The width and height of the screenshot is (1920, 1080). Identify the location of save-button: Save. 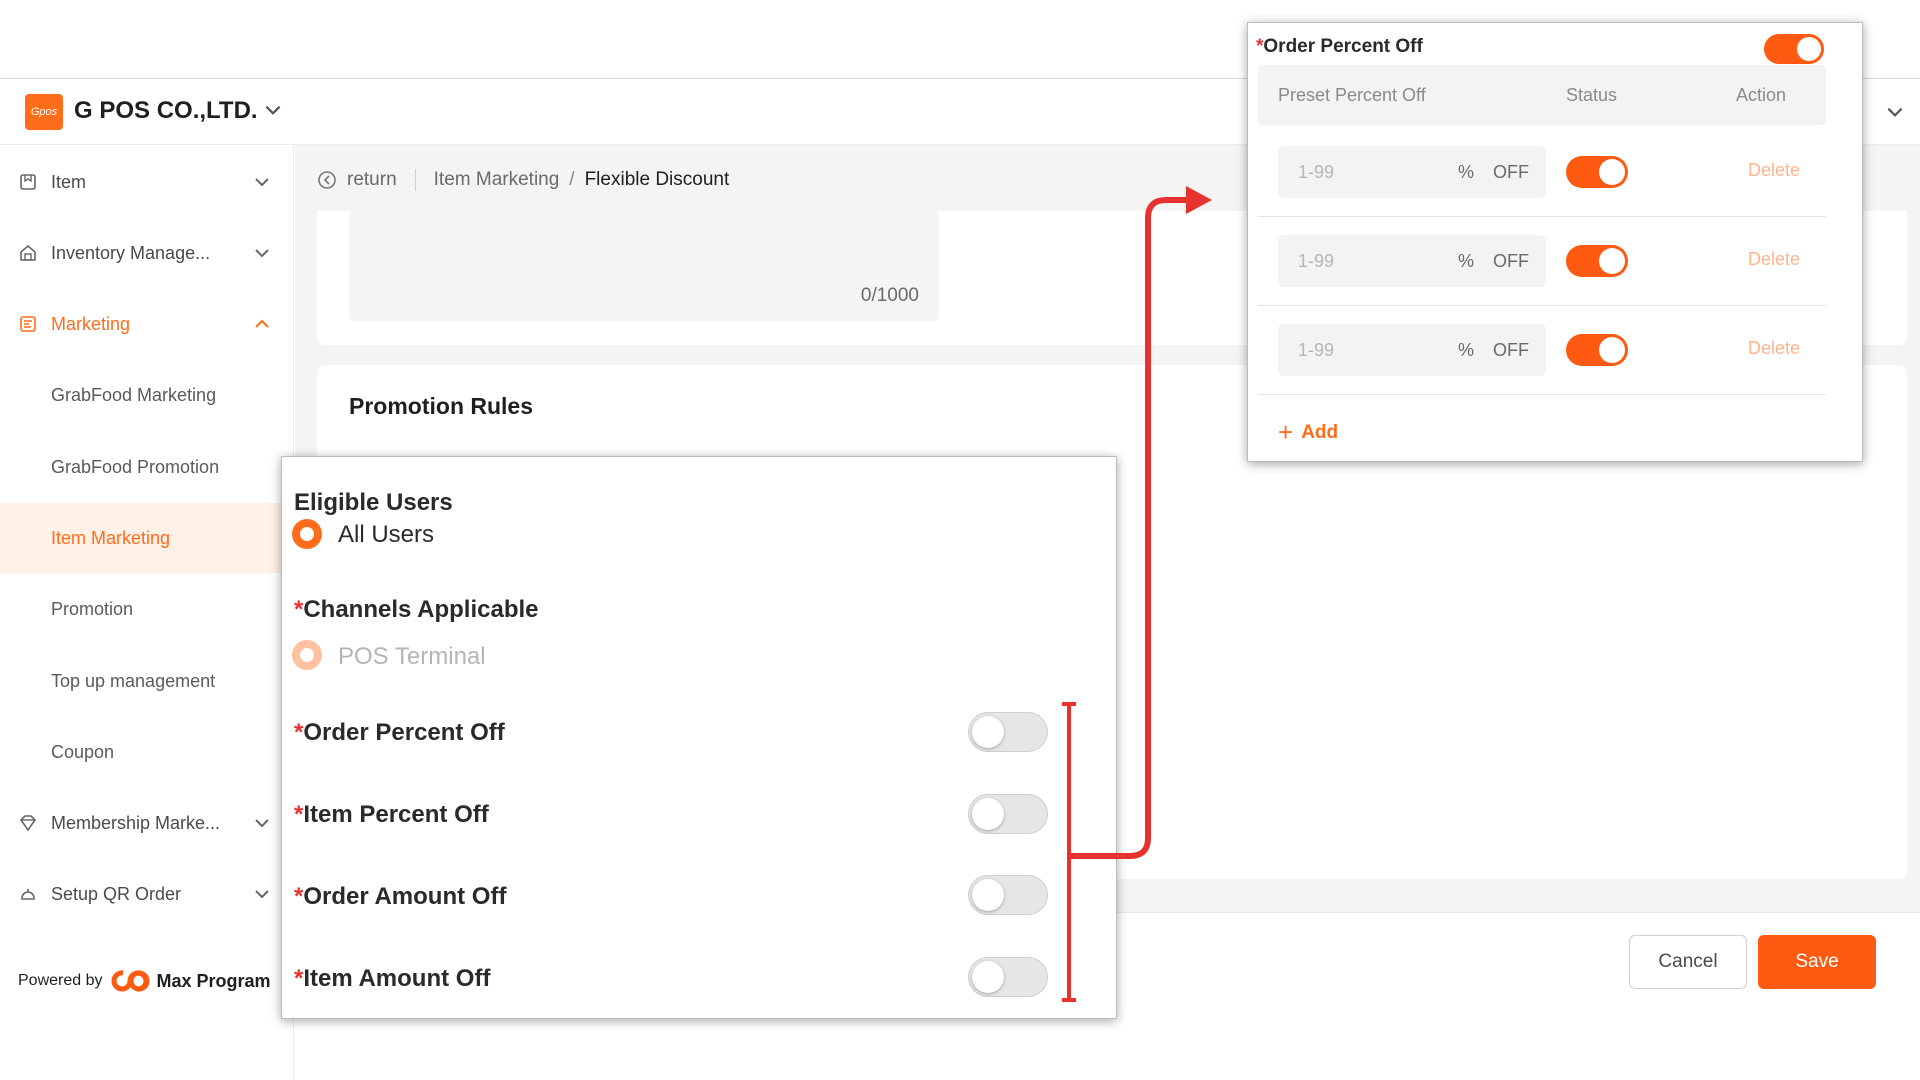
(1817, 962).